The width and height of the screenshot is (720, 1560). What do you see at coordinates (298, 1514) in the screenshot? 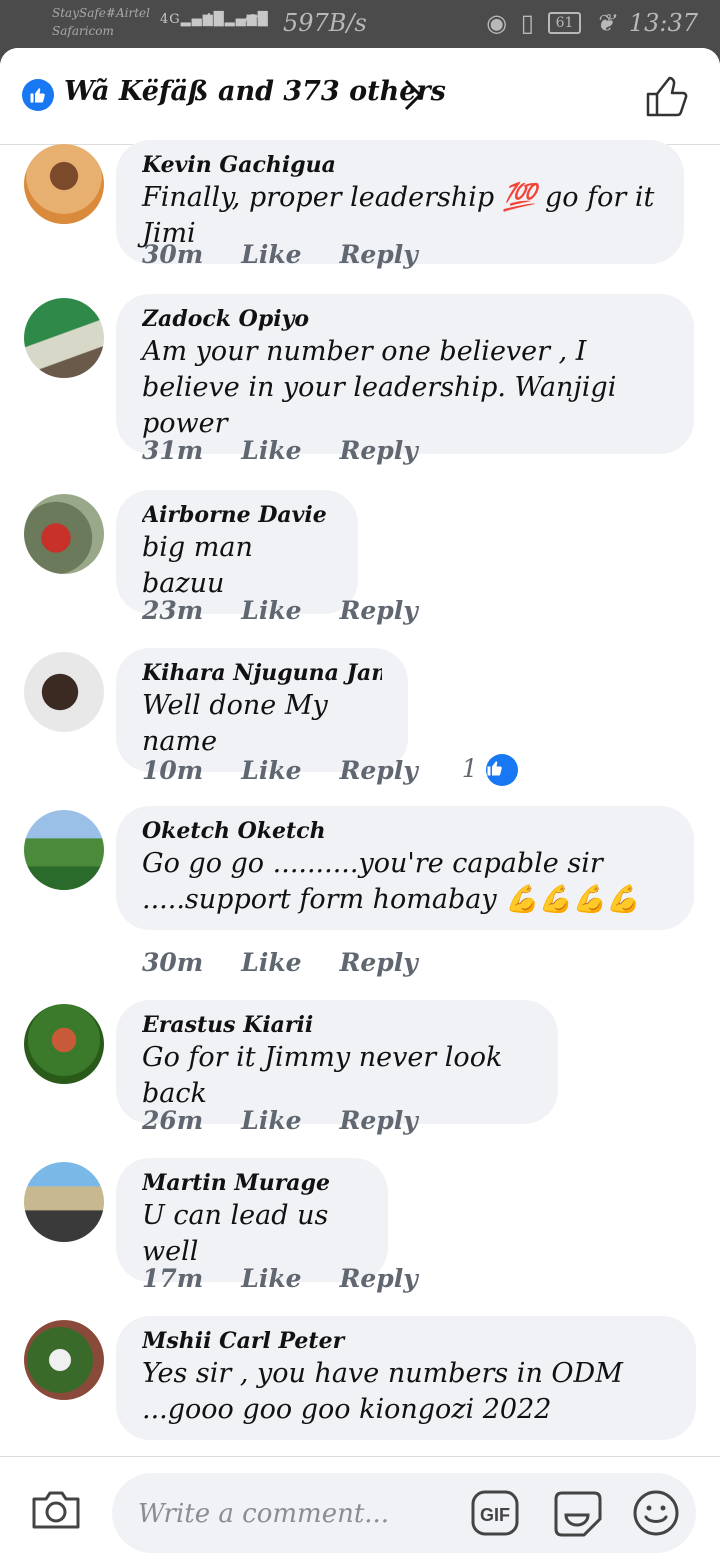
I see `comment-input` at bounding box center [298, 1514].